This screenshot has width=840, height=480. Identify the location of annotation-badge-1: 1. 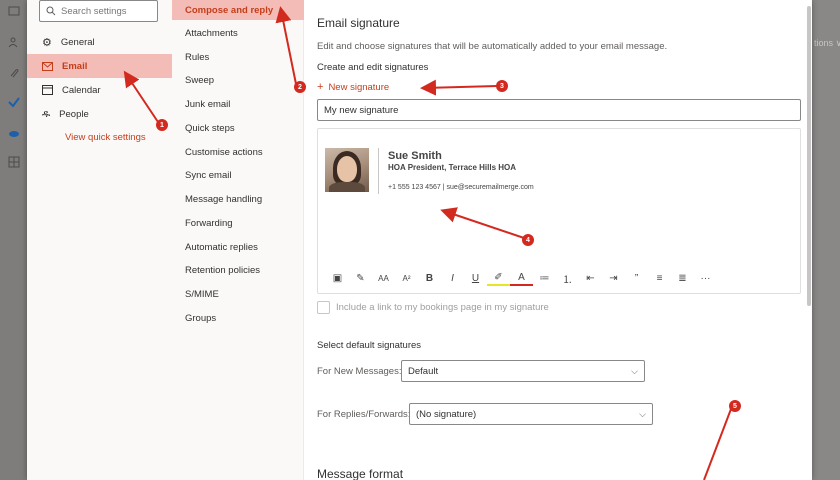
(162, 125).